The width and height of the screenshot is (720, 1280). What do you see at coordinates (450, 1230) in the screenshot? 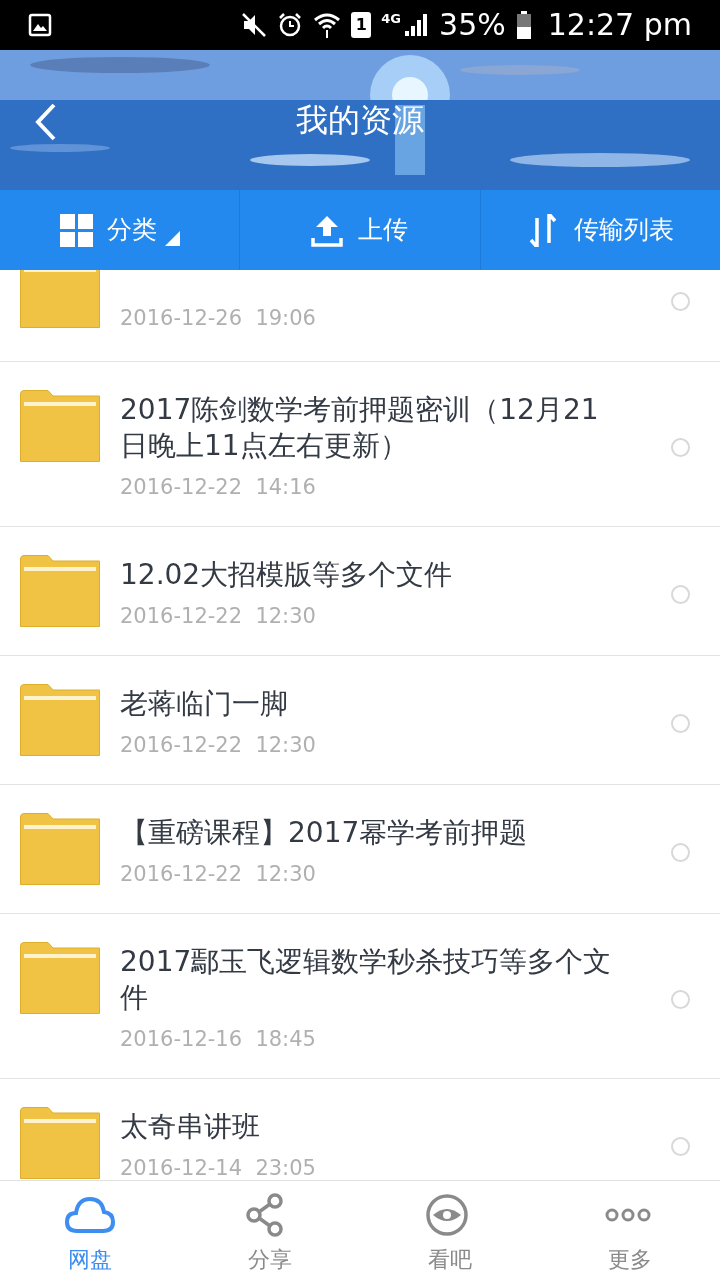
I see `tab: 看吧` at bounding box center [450, 1230].